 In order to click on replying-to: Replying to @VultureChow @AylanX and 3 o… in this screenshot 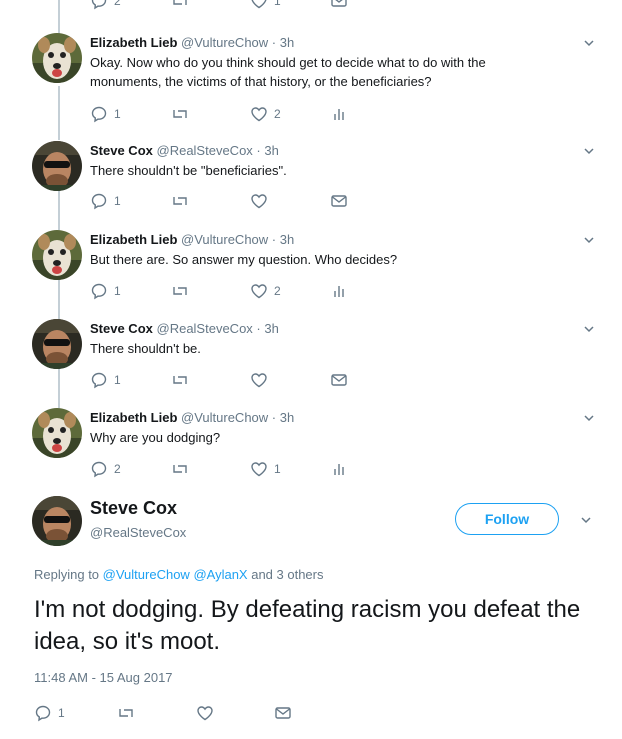, I will do `click(179, 574)`.